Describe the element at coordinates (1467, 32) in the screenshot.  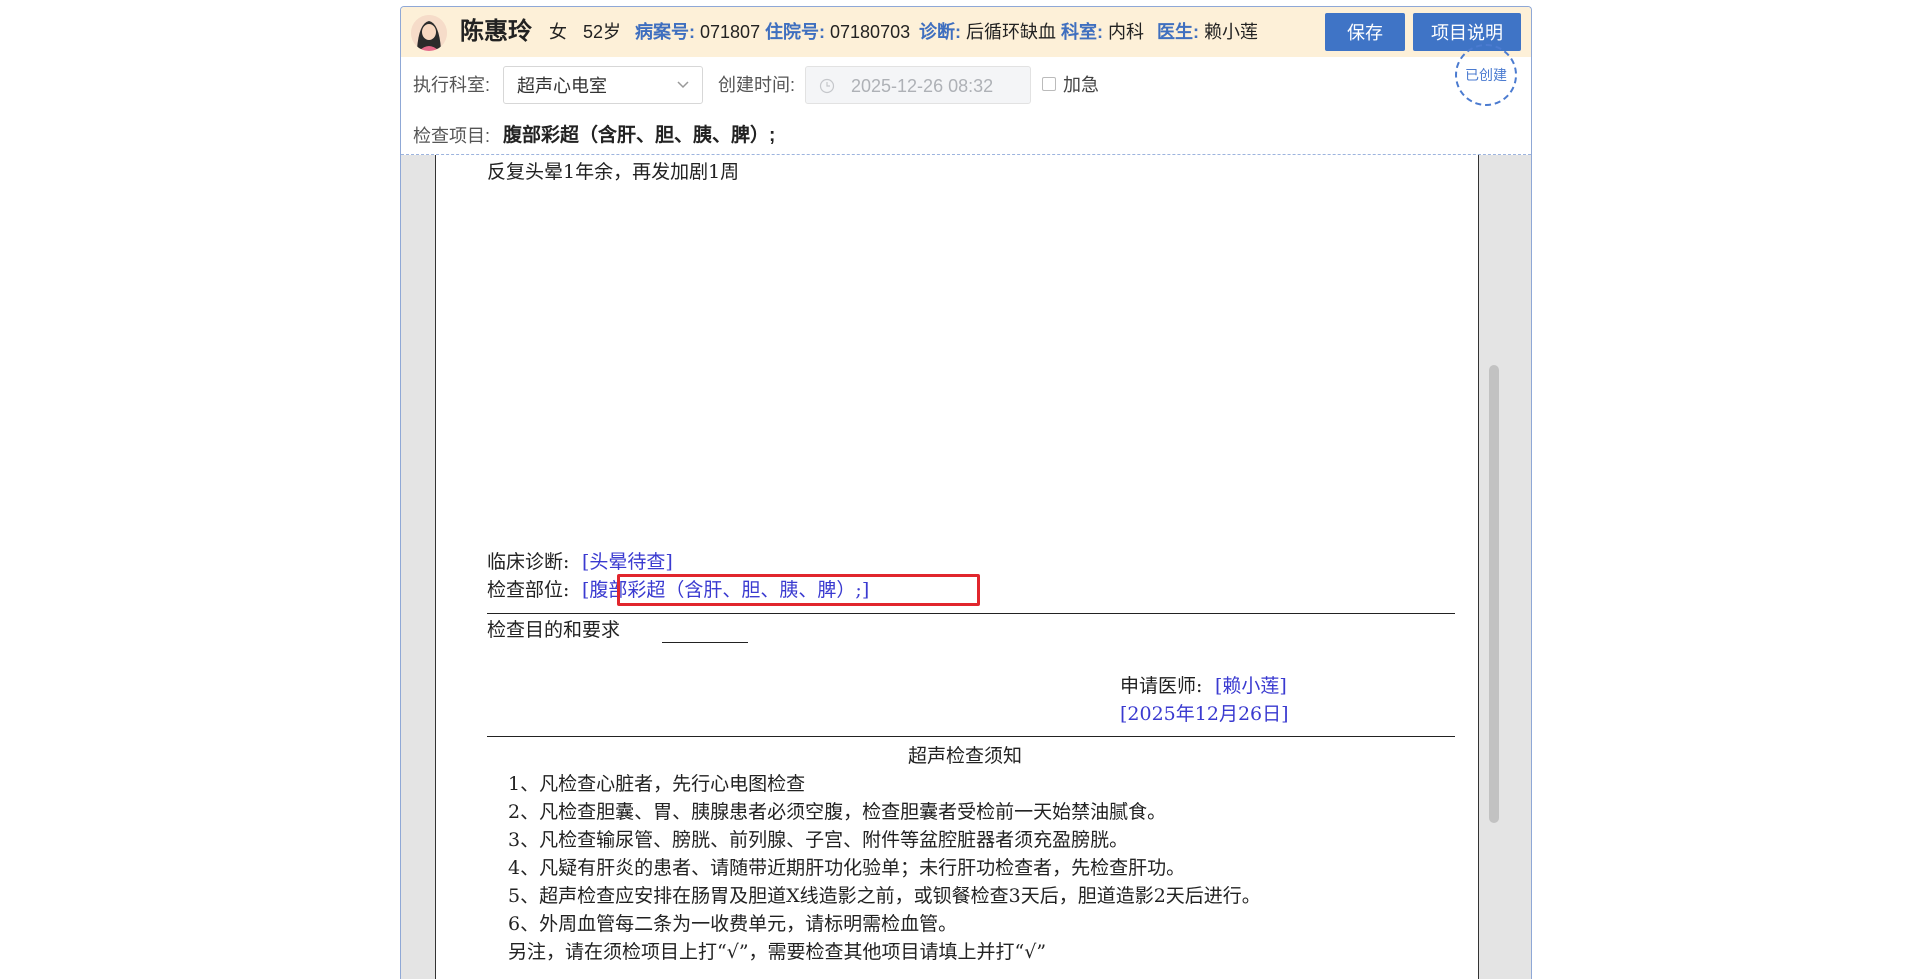
I see `project-info-button: 项目说明` at that location.